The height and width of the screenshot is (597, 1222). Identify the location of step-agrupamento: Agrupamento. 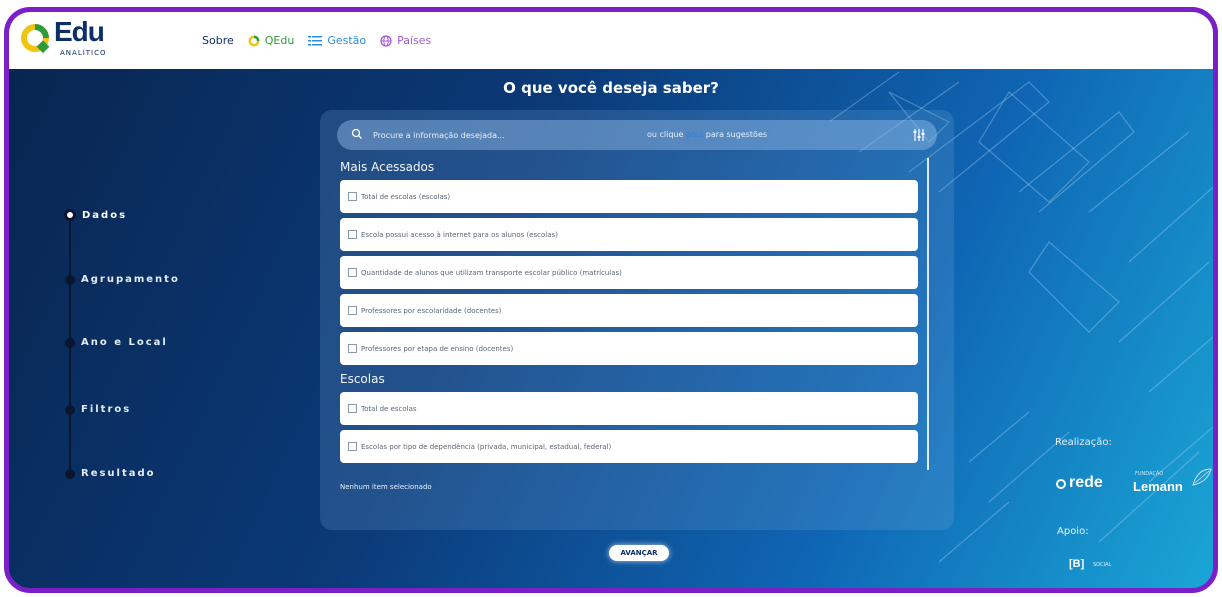
(120, 279).